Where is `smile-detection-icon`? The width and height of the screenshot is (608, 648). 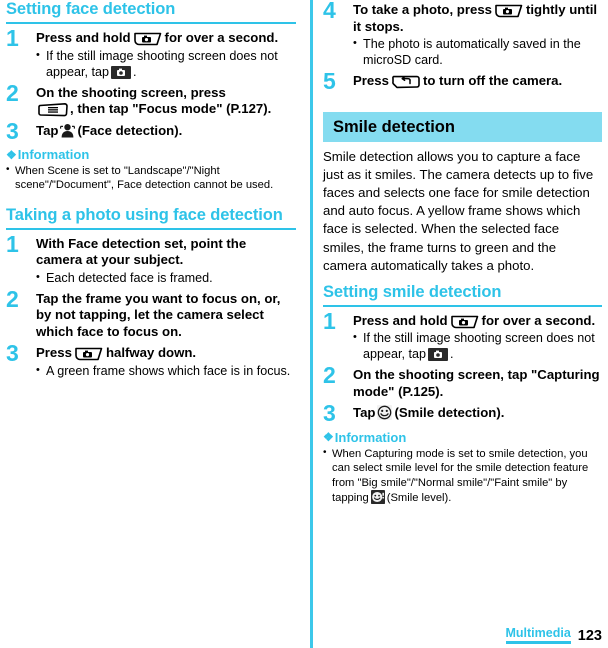 smile-detection-icon is located at coordinates (385, 413).